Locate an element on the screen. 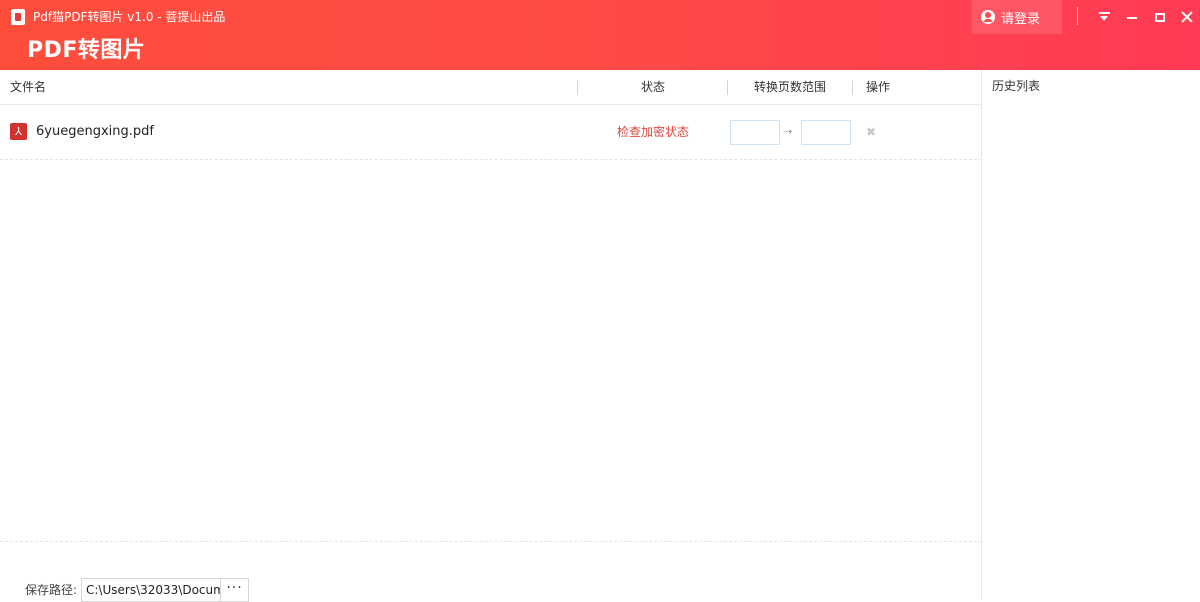  history-title: 历史列表 is located at coordinates (1016, 86).